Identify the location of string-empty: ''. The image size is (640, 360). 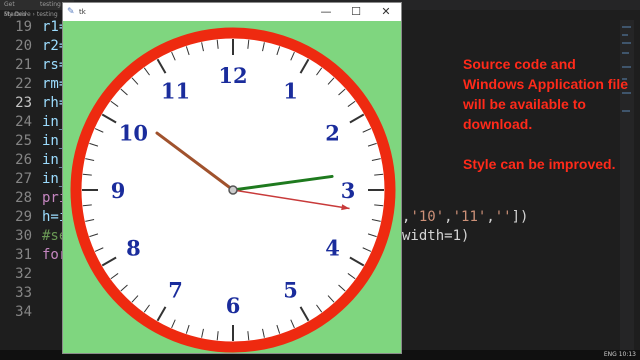
(503, 217).